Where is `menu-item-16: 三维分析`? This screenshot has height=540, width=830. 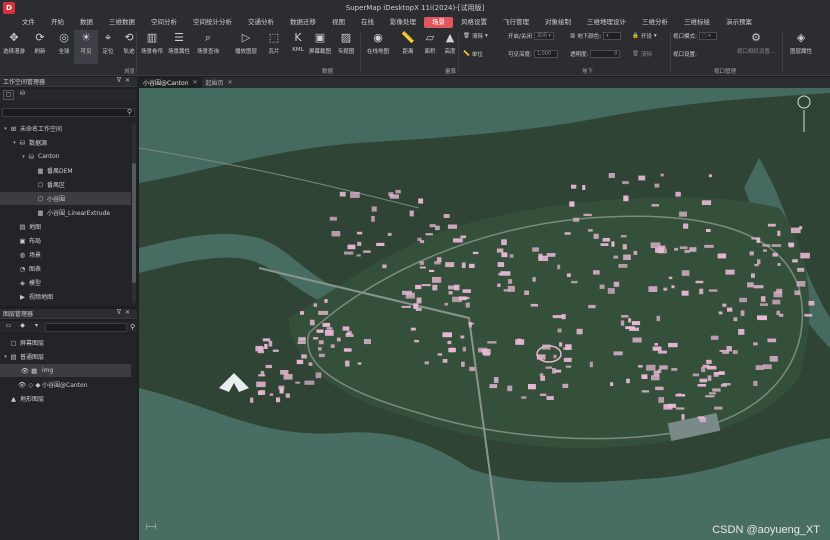 menu-item-16: 三维分析 is located at coordinates (655, 22).